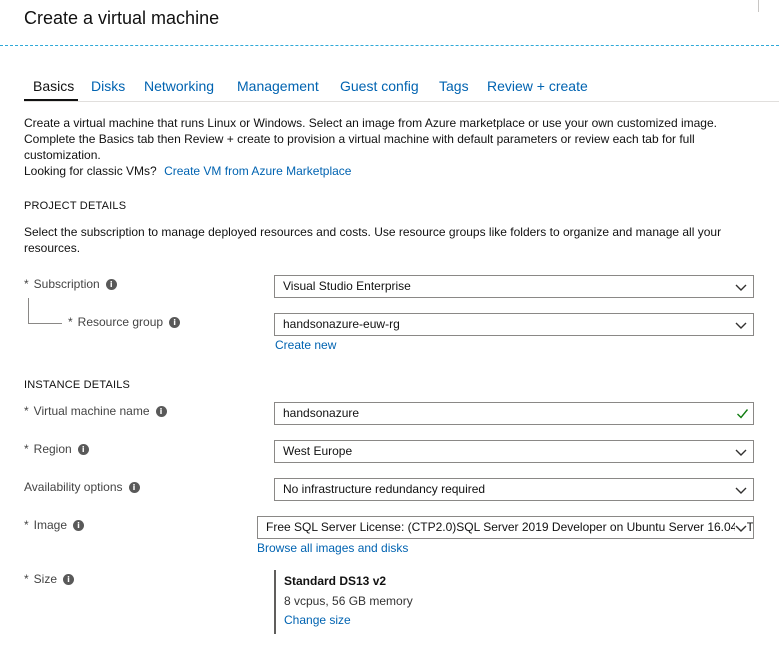 Image resolution: width=779 pixels, height=648 pixels. What do you see at coordinates (120, 322) in the screenshot?
I see `resource-group-label-text: Resource group` at bounding box center [120, 322].